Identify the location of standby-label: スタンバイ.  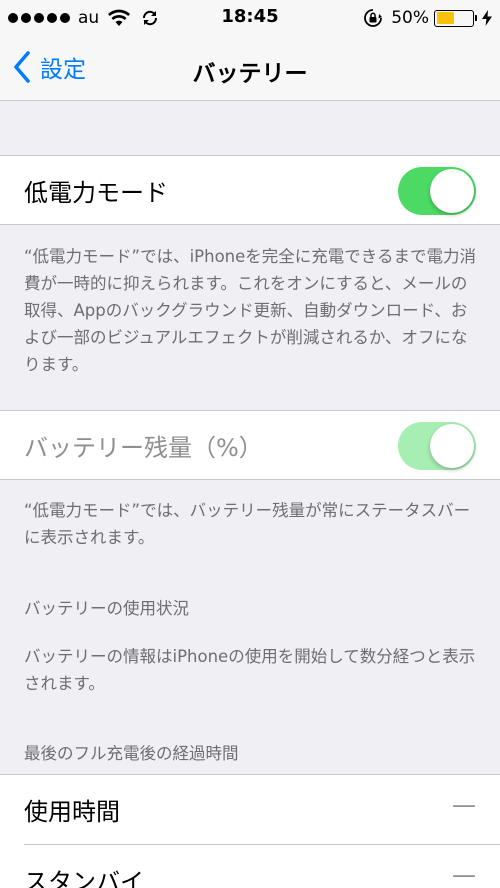
(84, 878).